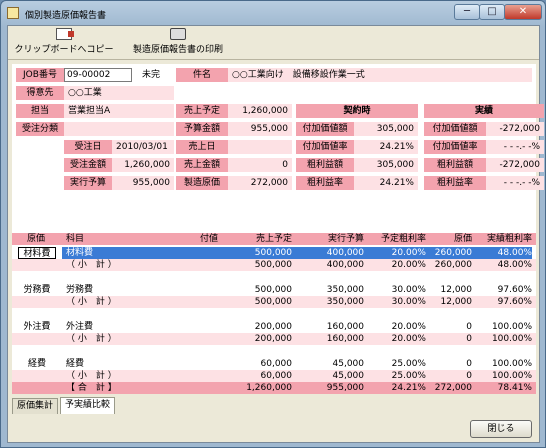 Image resolution: width=546 pixels, height=448 pixels. What do you see at coordinates (523, 12) in the screenshot?
I see `close-window-button: ✕` at bounding box center [523, 12].